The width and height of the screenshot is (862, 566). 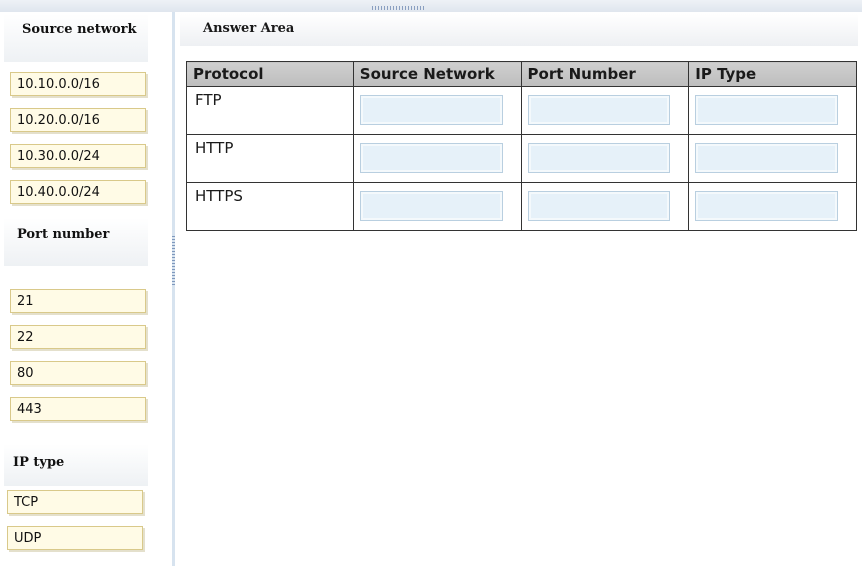 I want to click on table-row: HTTP, so click(x=521, y=158).